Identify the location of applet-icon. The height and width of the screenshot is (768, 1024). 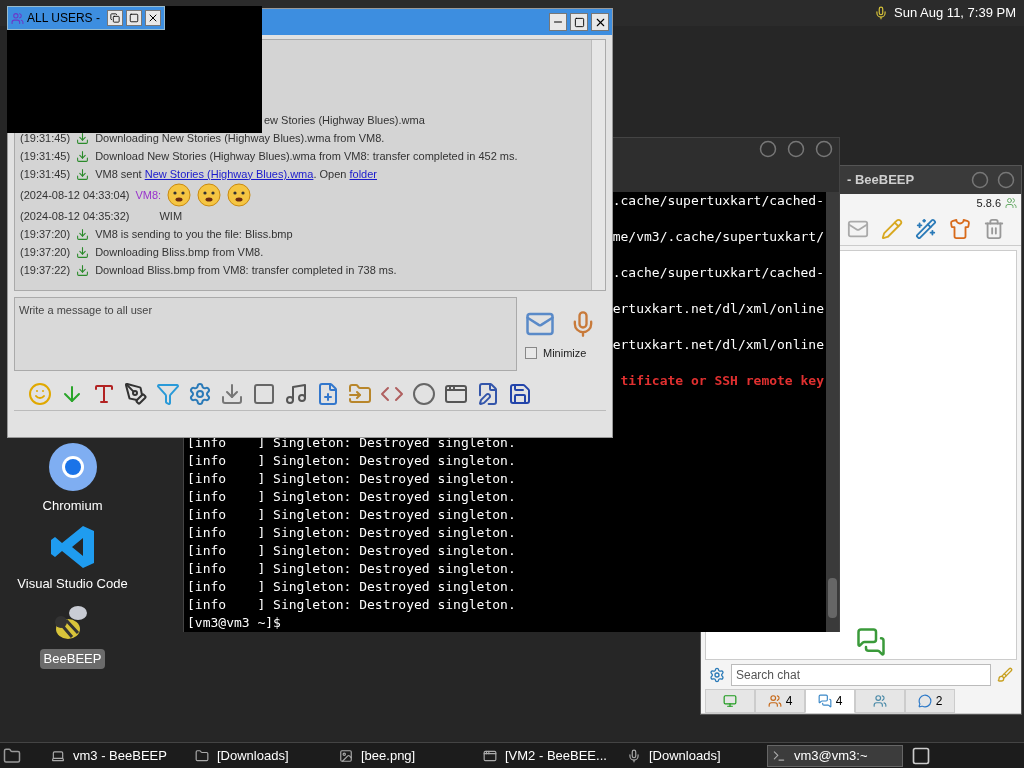
(881, 13).